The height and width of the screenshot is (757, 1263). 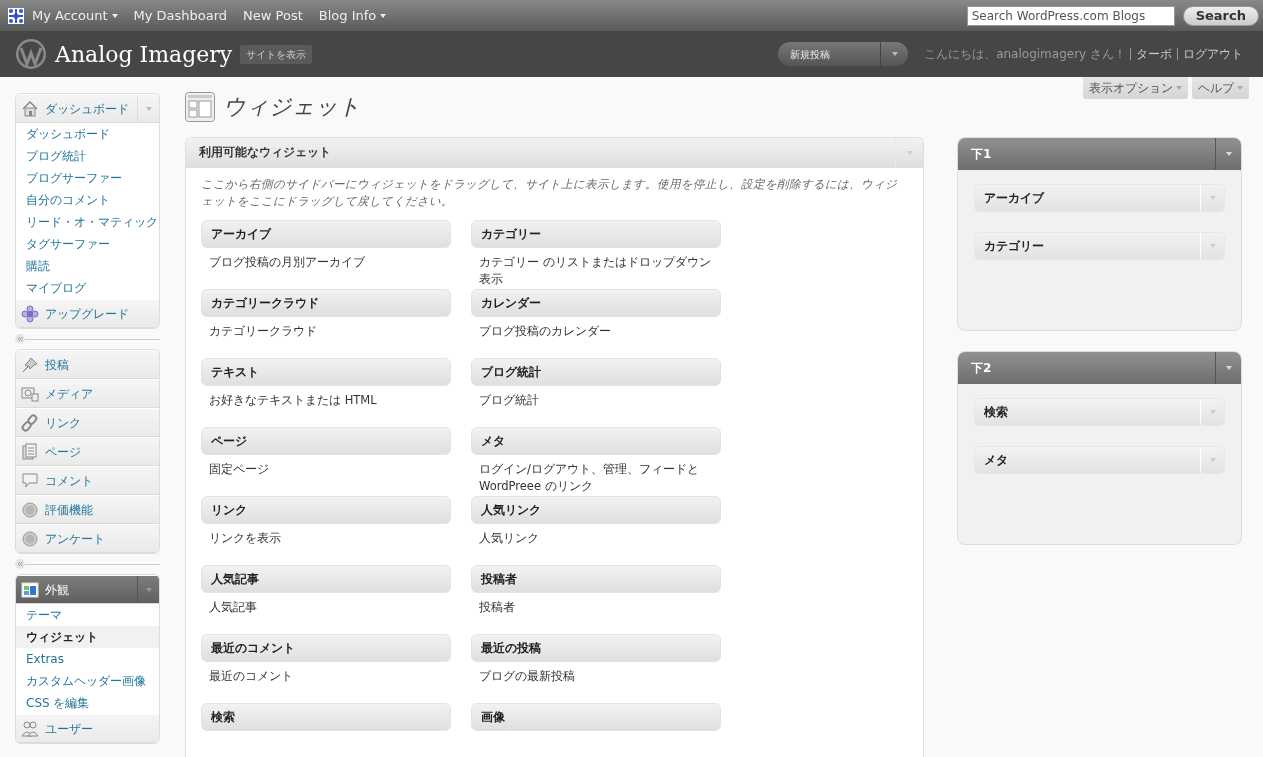 I want to click on menu-item: 評価機能, so click(x=87, y=509).